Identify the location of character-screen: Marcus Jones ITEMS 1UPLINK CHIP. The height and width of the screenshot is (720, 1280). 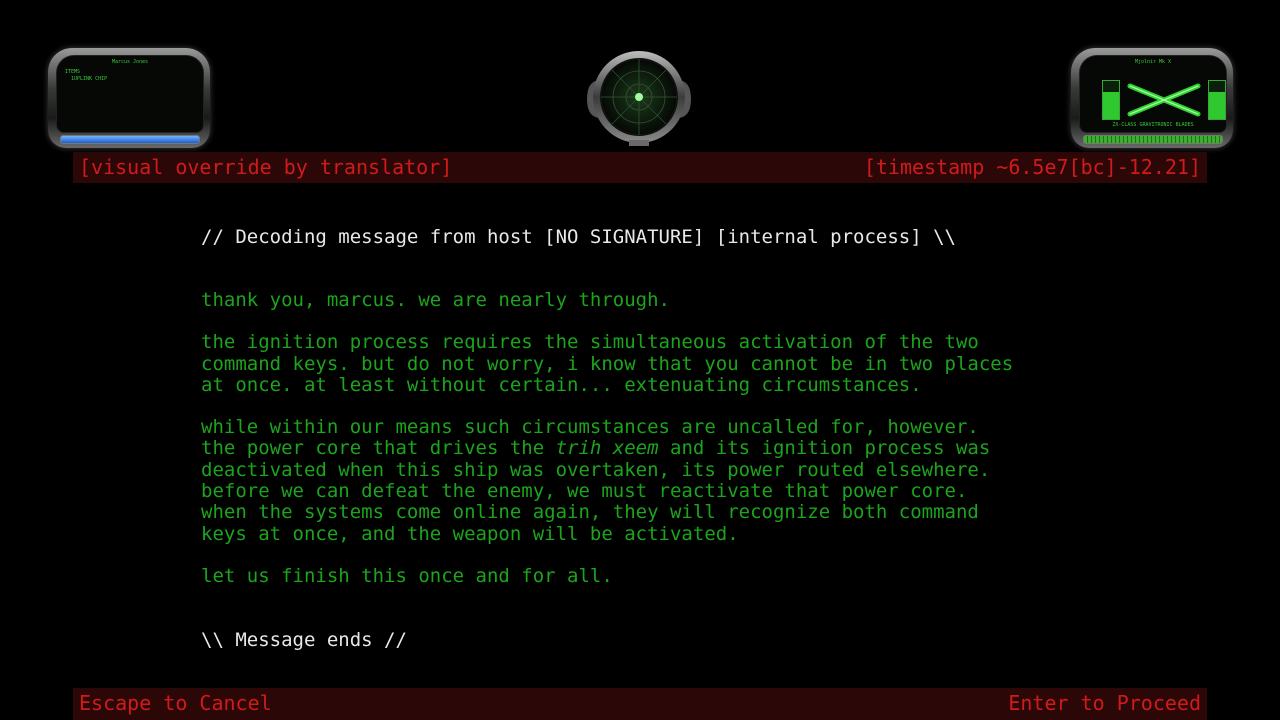
(130, 94).